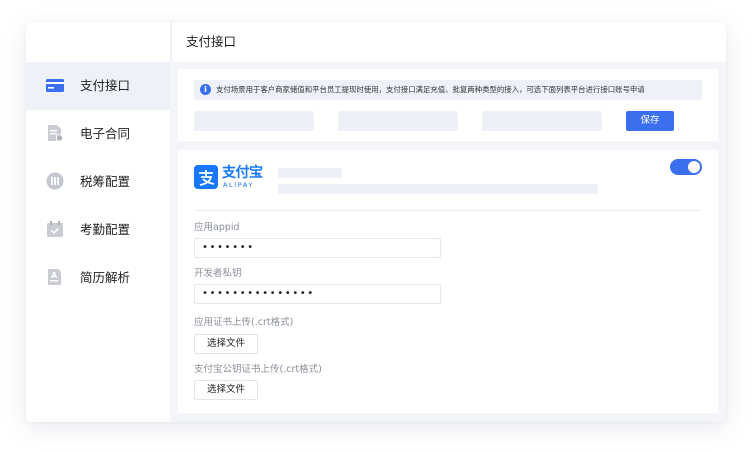 The height and width of the screenshot is (452, 752). Describe the element at coordinates (258, 369) in the screenshot. I see `alipay-public-cert-label: 支付宝公钥证书上传(.crt格式)` at that location.